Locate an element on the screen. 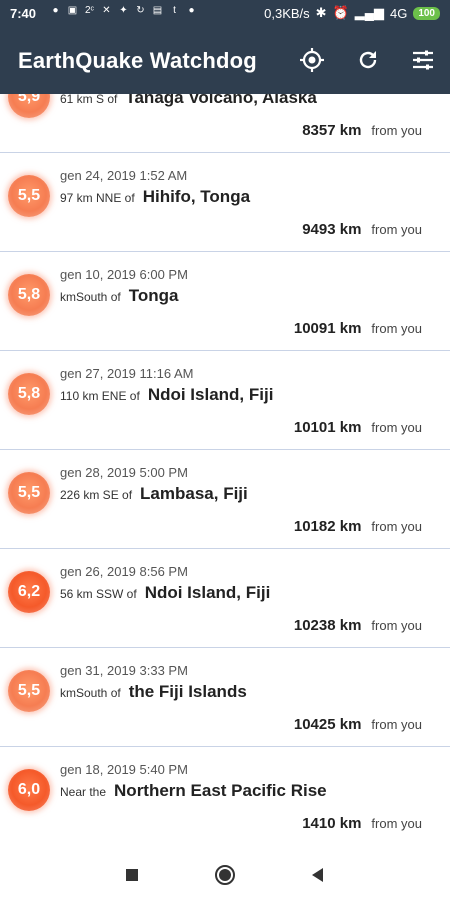  distance-from-user: 1410 km from you is located at coordinates (362, 823).